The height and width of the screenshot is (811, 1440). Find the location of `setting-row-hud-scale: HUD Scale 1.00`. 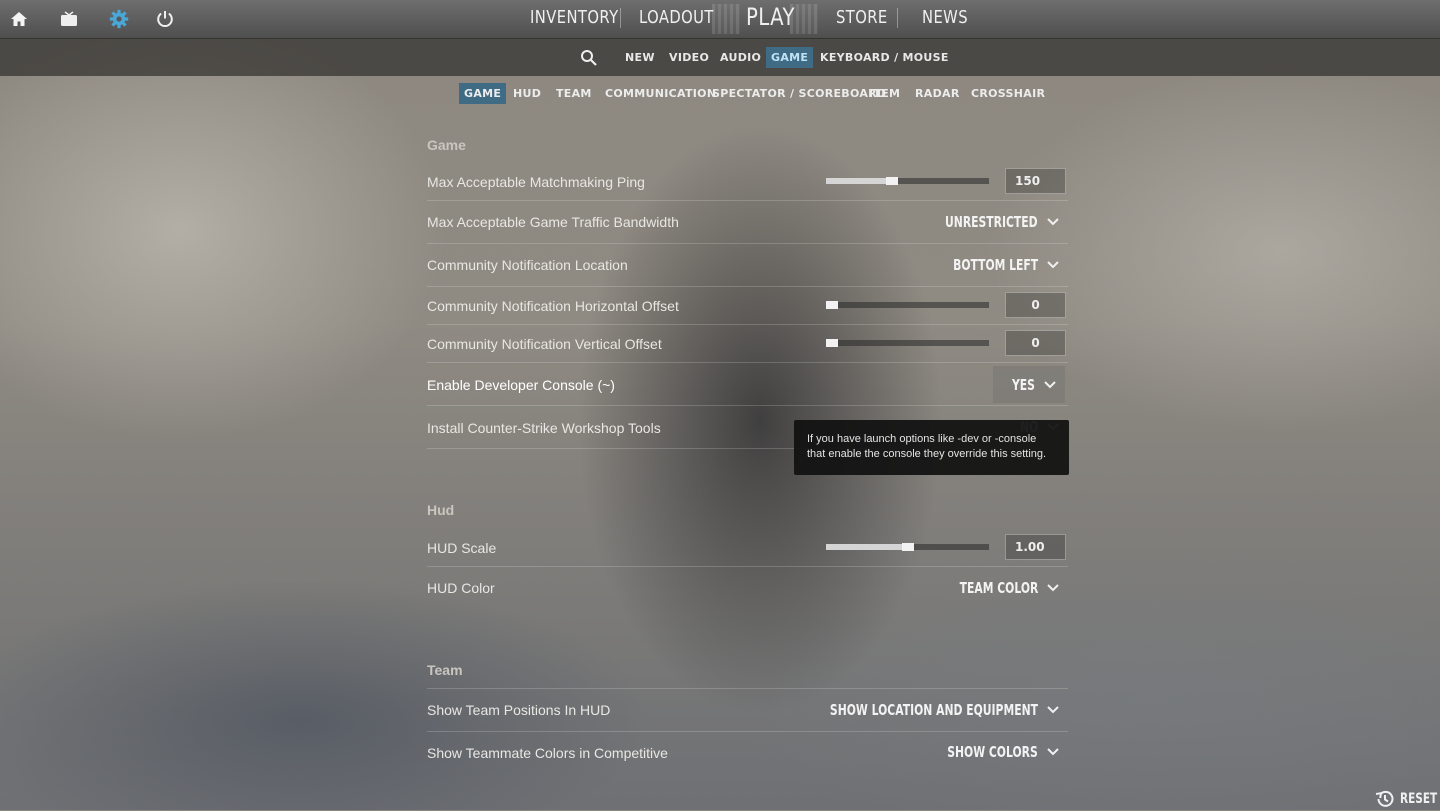

setting-row-hud-scale: HUD Scale 1.00 is located at coordinates (747, 547).